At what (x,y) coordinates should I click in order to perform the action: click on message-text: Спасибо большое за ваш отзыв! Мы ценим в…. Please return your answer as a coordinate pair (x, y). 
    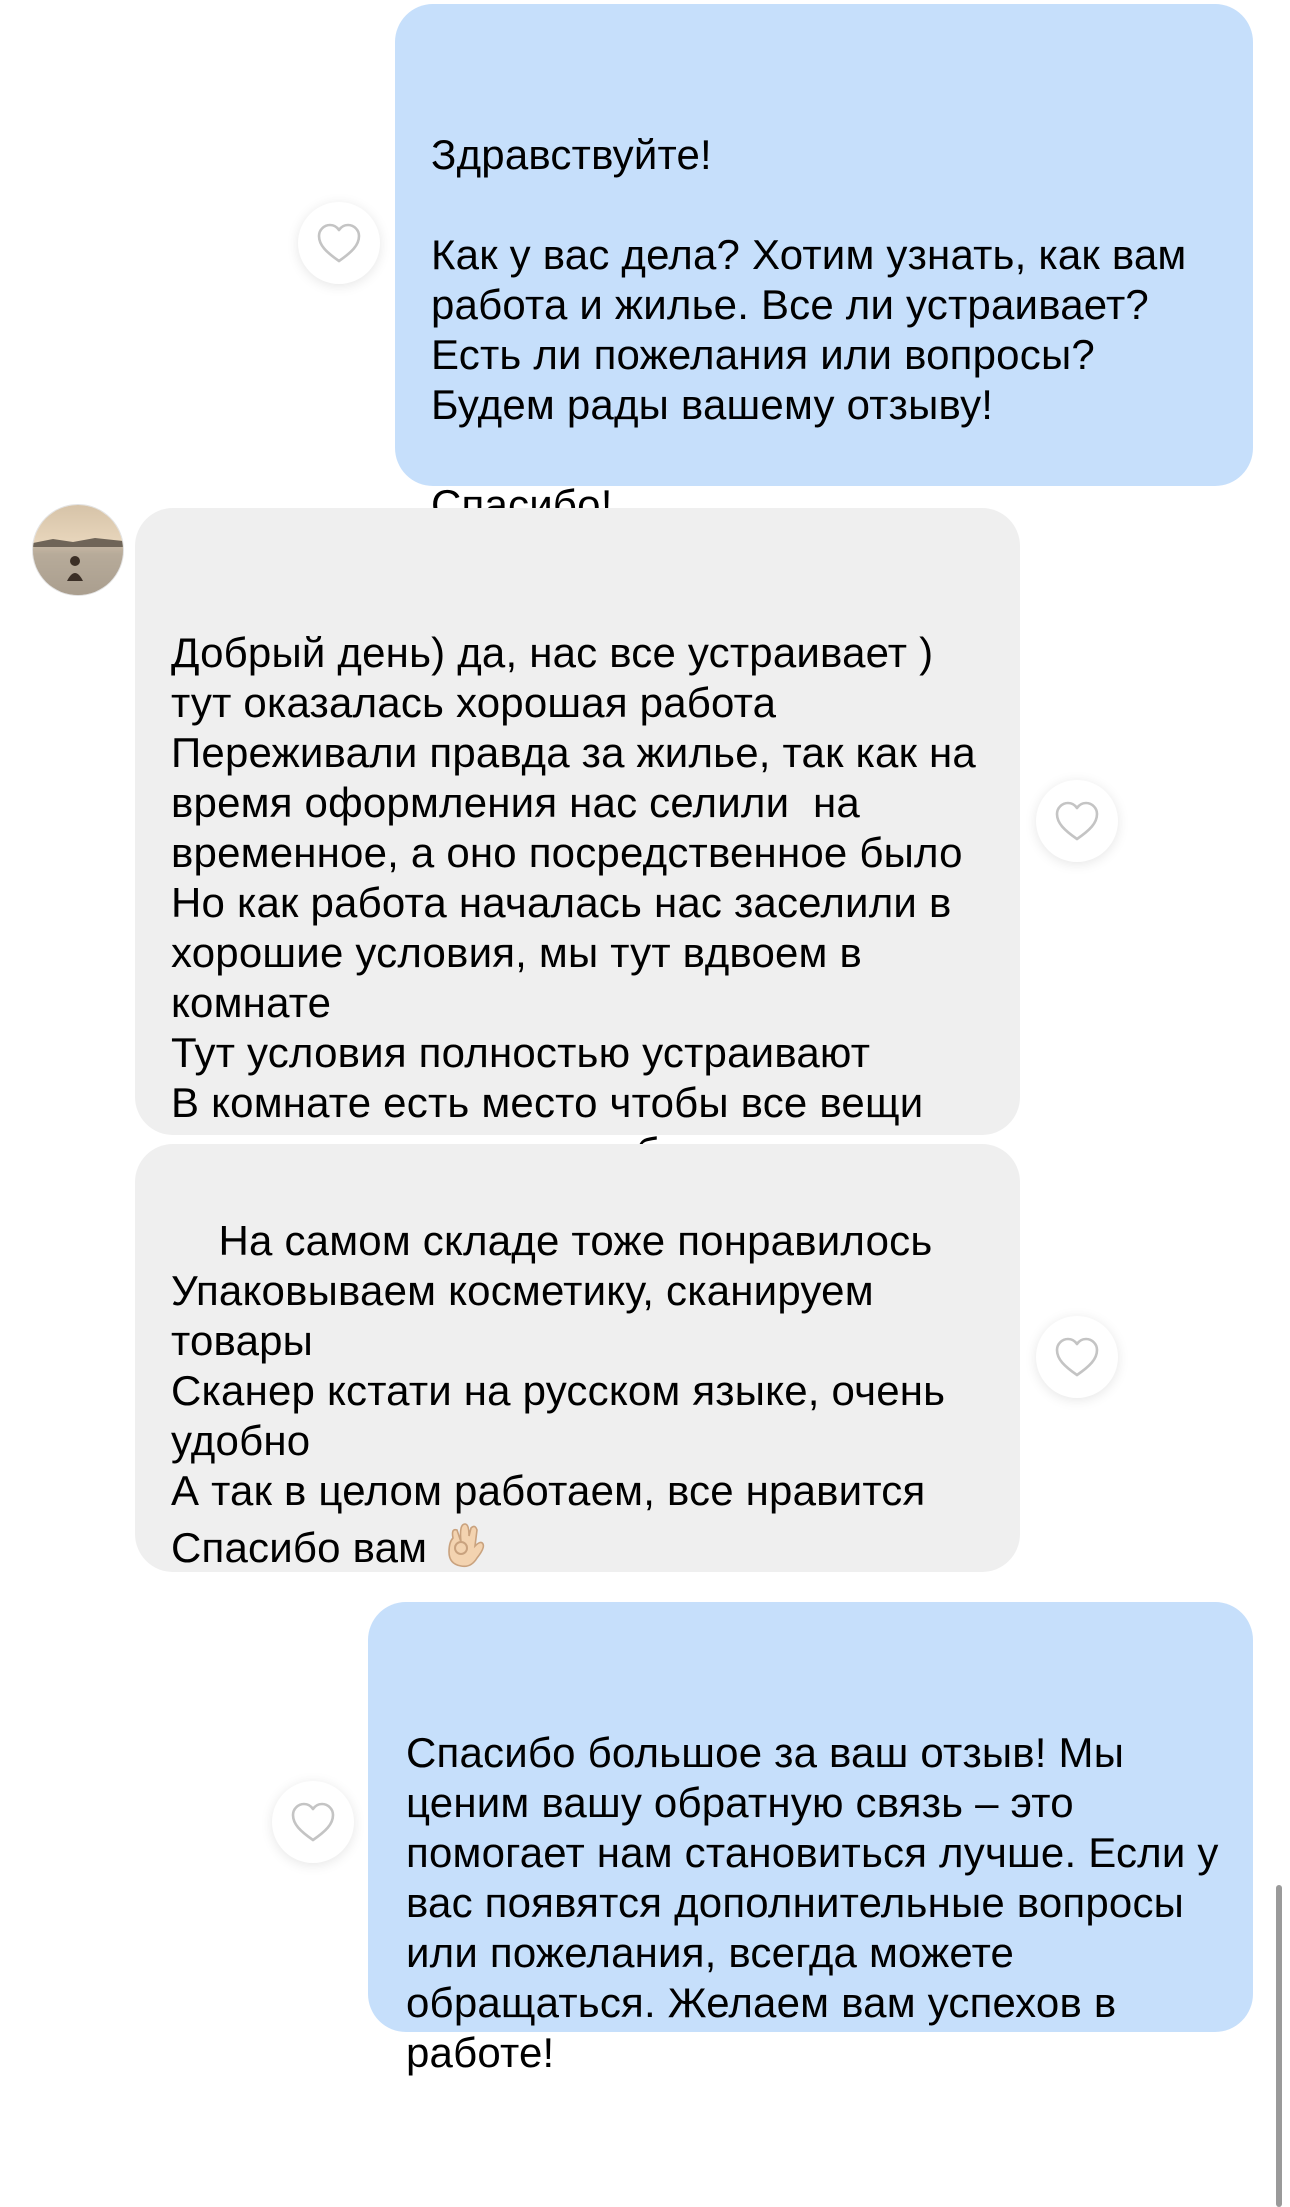
    Looking at the image, I should click on (818, 1902).